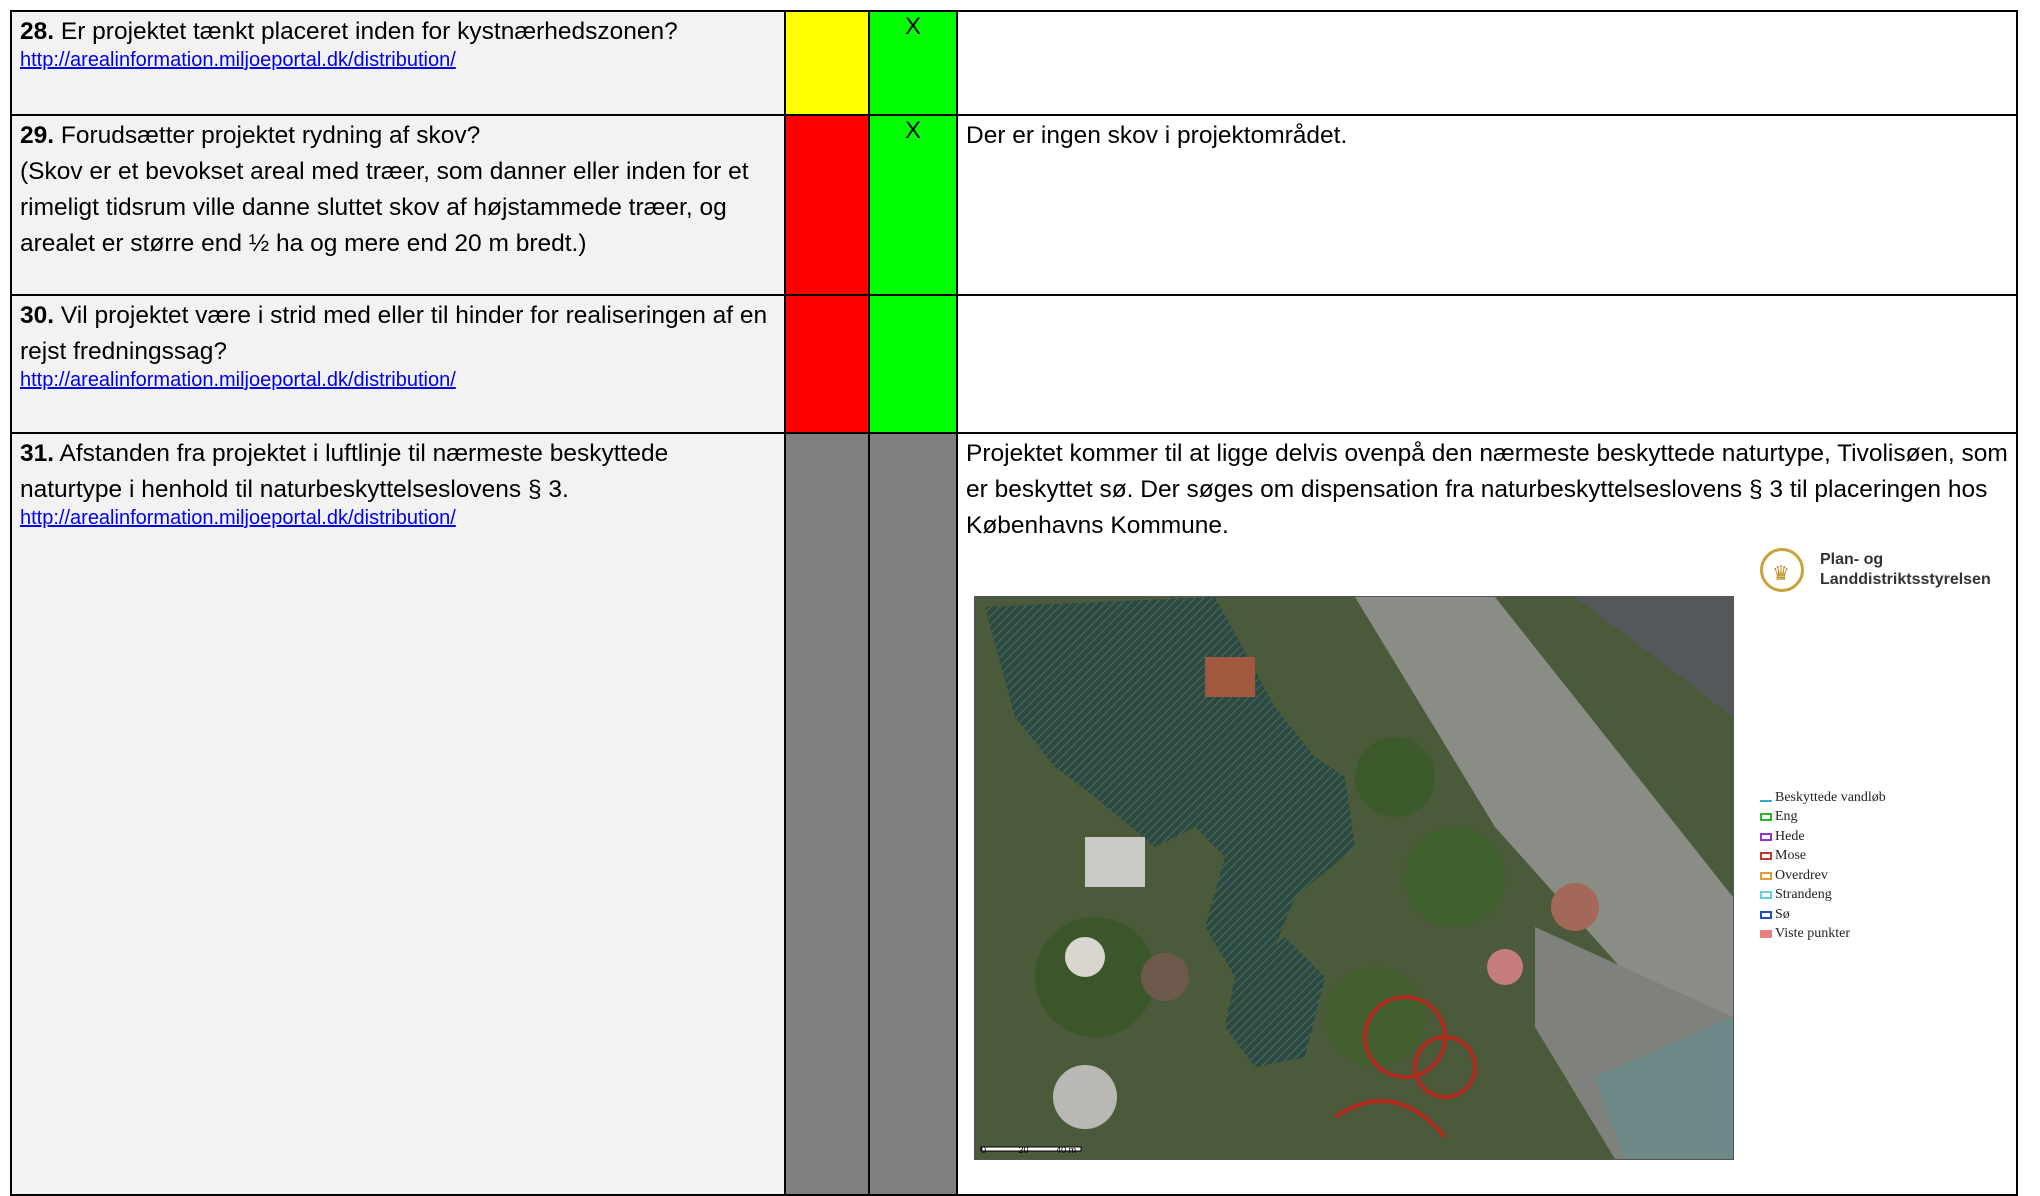 The image size is (2040, 1196). Describe the element at coordinates (1791, 856) in the screenshot. I see `legend-label: Mose` at that location.